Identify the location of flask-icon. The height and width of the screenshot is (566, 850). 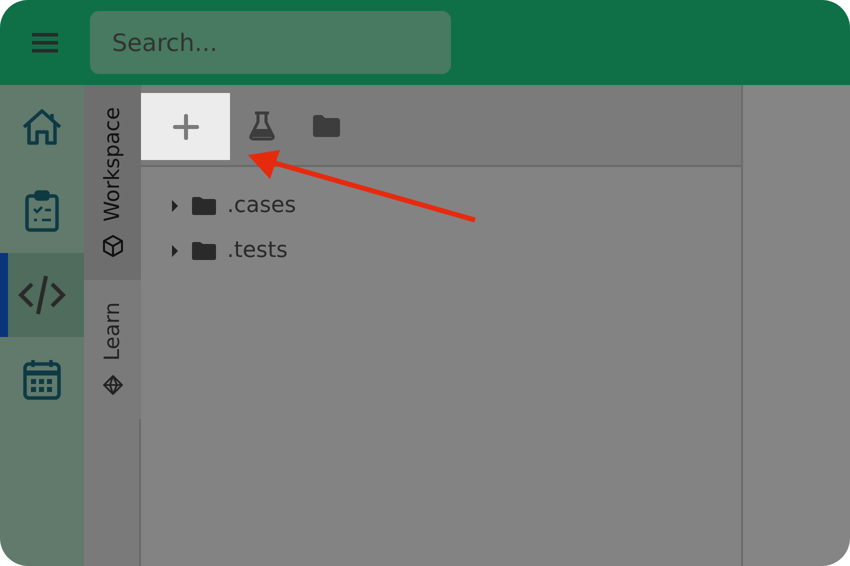
(262, 126).